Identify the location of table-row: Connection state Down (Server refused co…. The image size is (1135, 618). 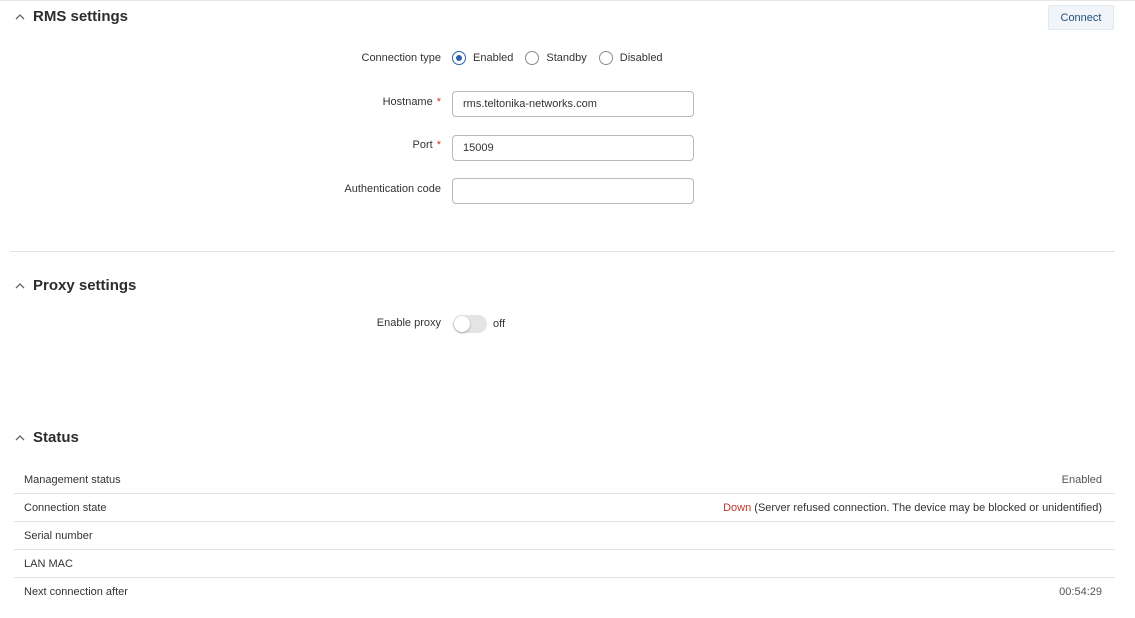
(564, 508).